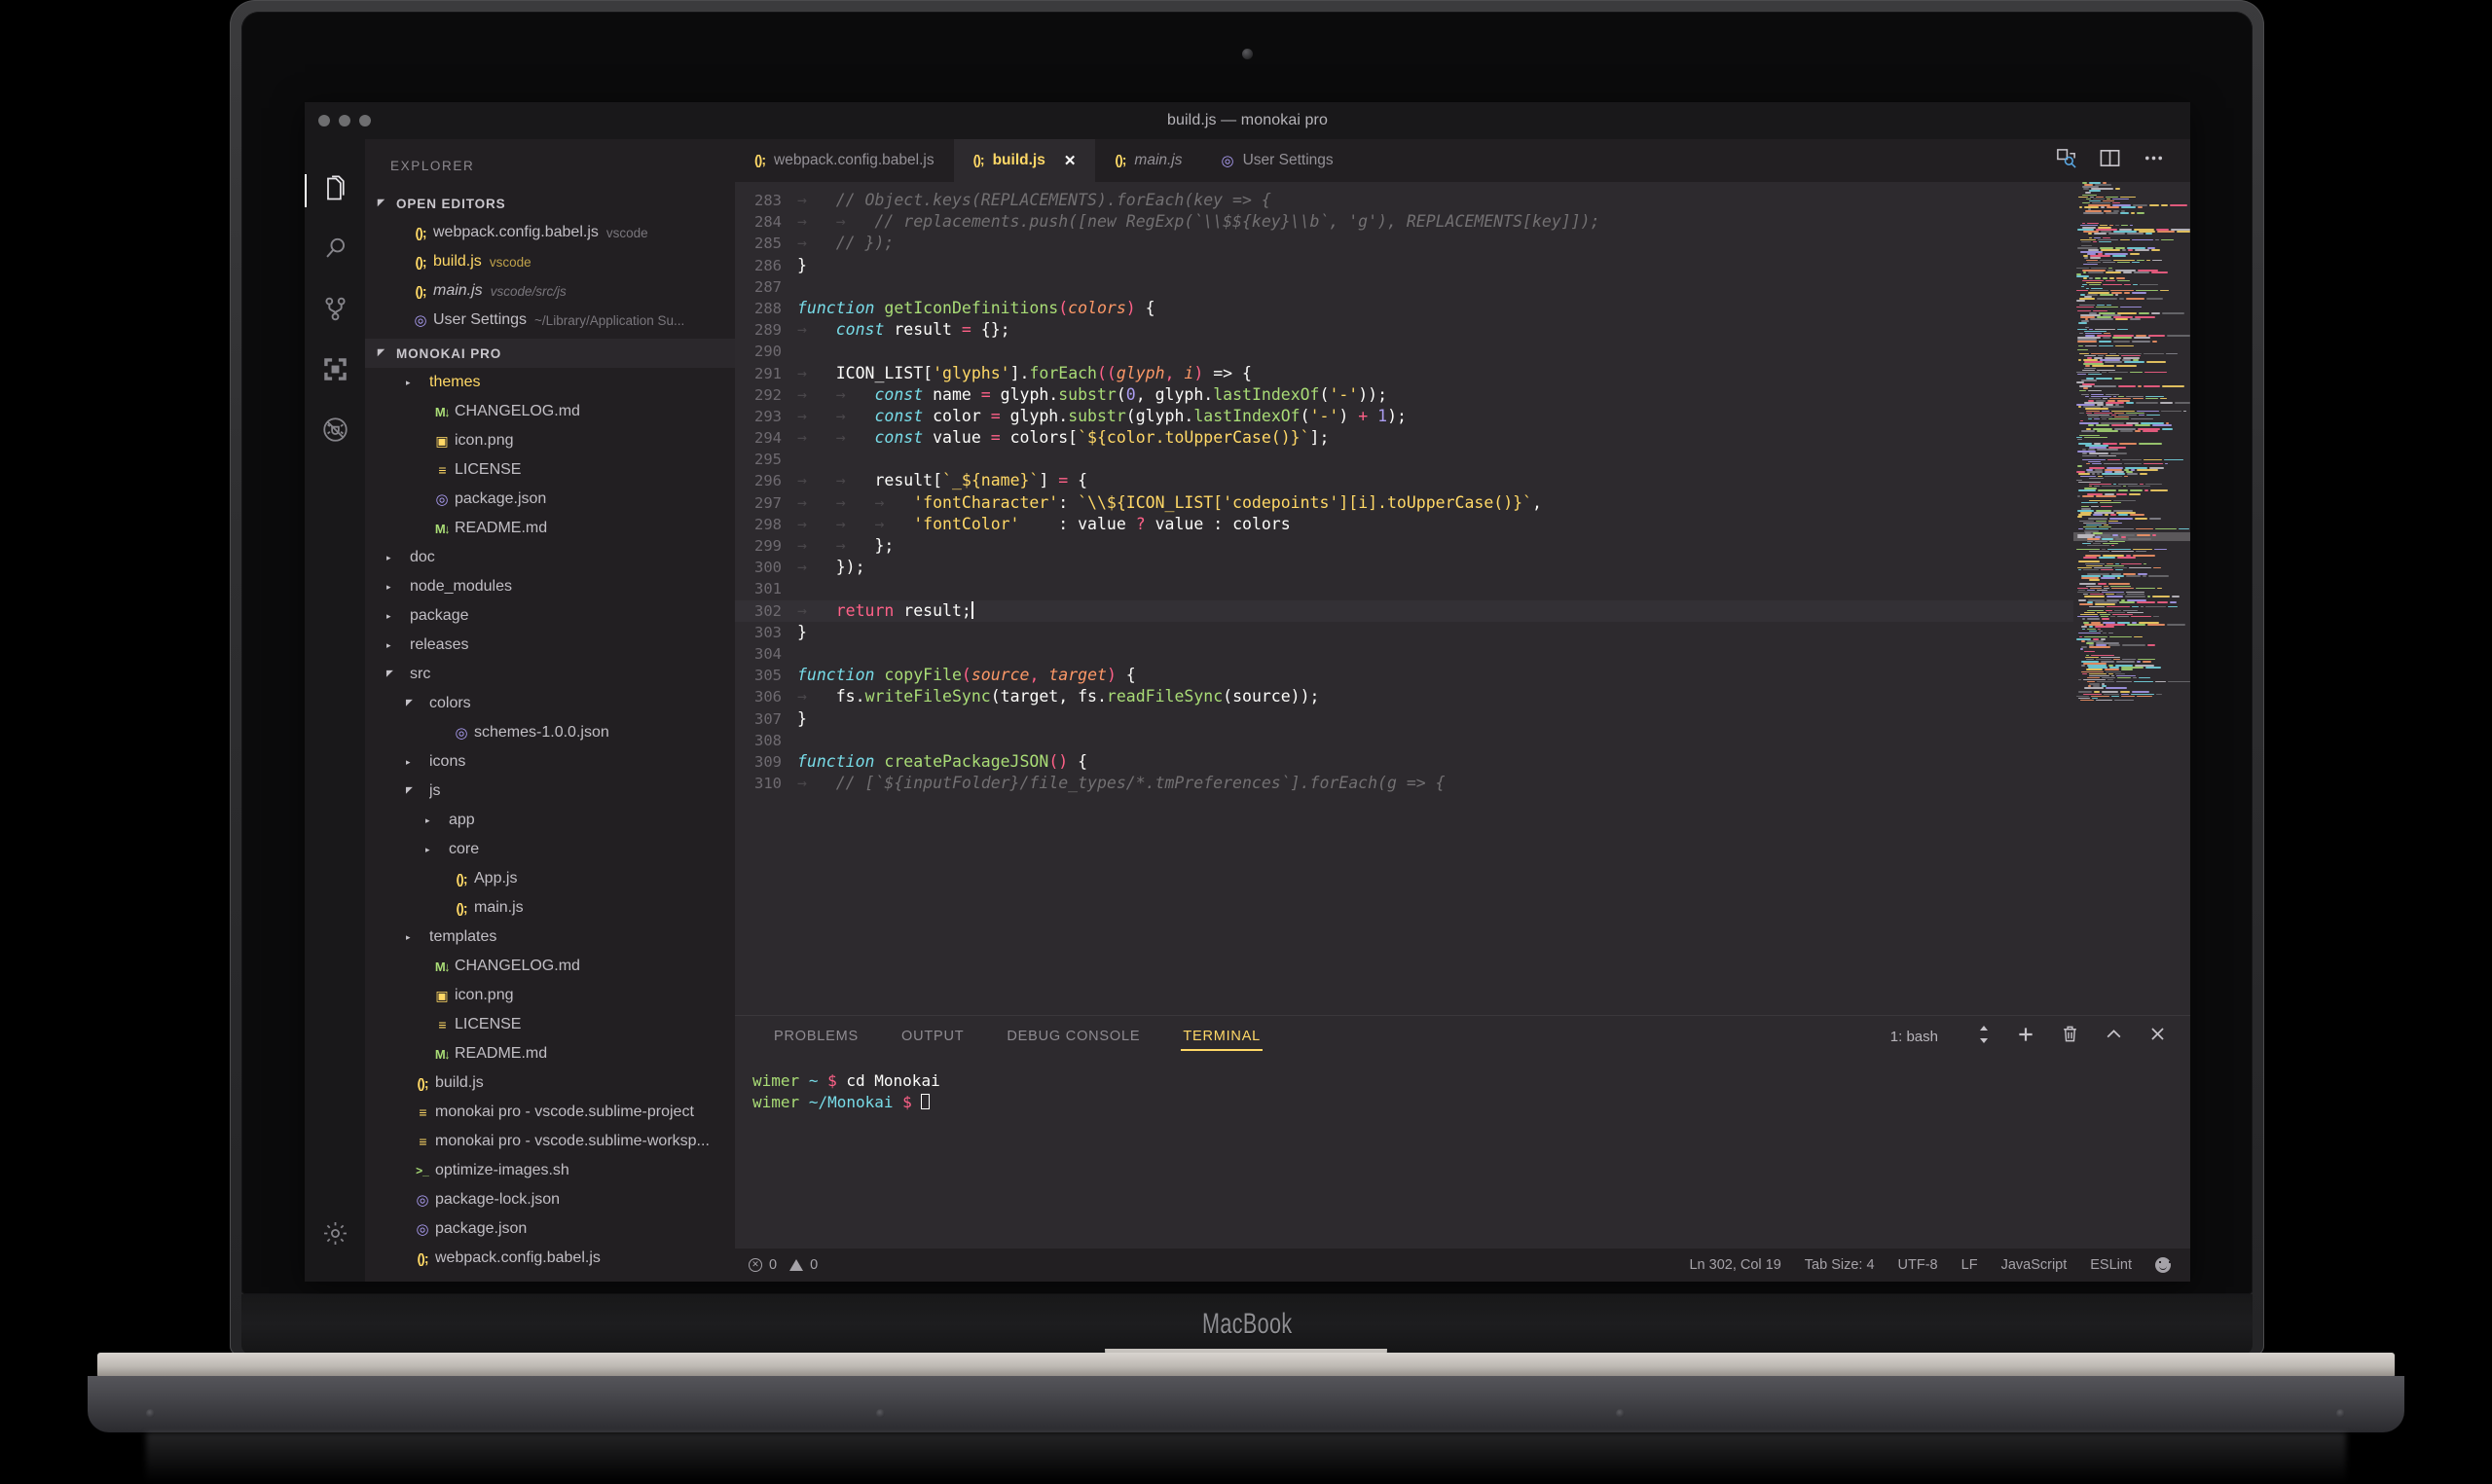 This screenshot has width=2492, height=1484. Describe the element at coordinates (550, 587) in the screenshot. I see `file-tree-item: node_modules` at that location.